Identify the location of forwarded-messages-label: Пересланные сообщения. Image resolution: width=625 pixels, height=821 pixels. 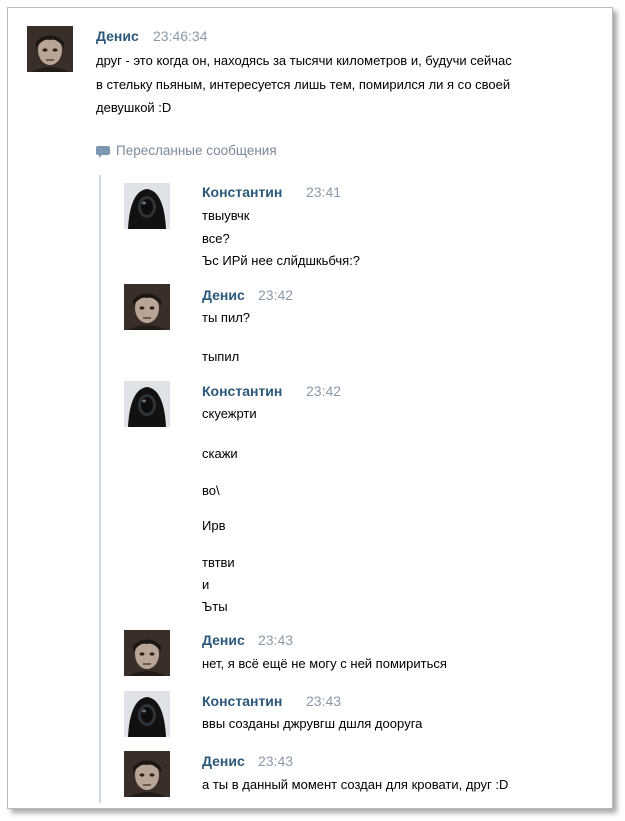
(196, 150).